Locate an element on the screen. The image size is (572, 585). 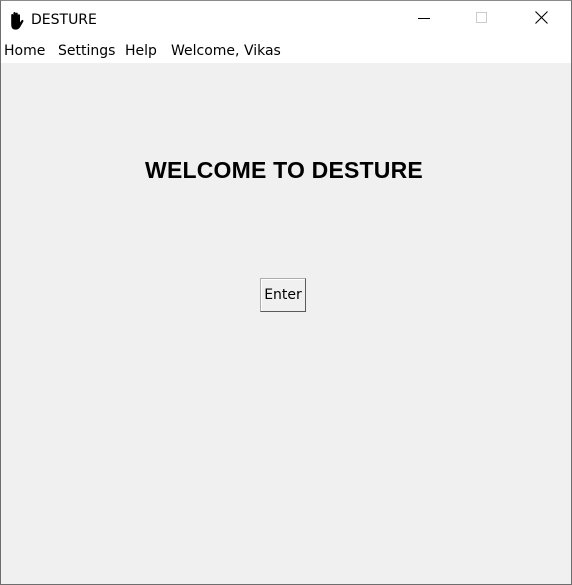
menu-bar: Home Settings Help Welcome, Vikas is located at coordinates (286, 51).